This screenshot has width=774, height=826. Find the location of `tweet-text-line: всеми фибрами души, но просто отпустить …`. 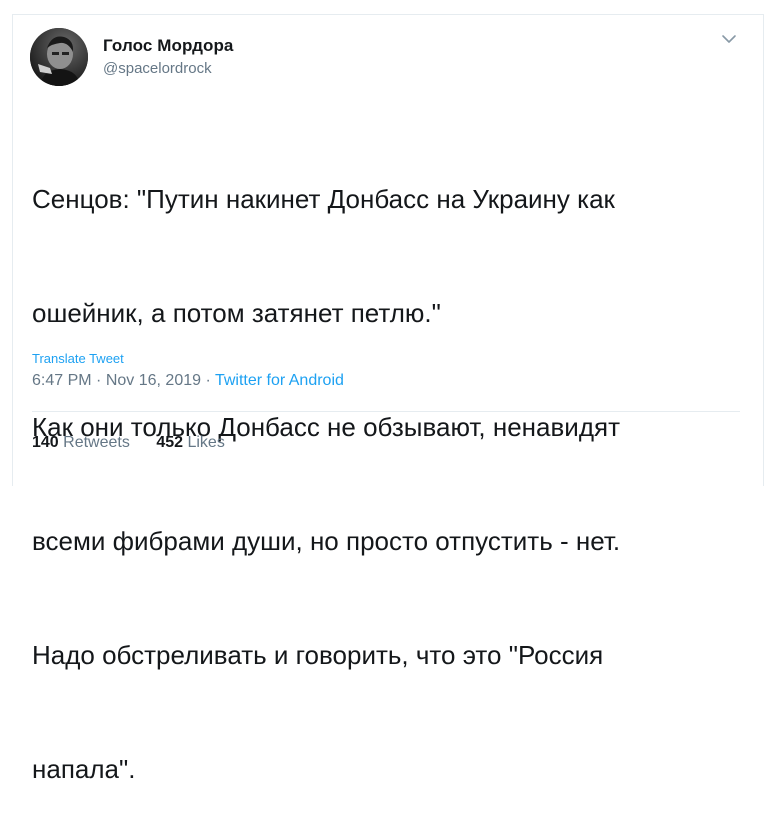

tweet-text-line: всеми фибрами души, но просто отпустить … is located at coordinates (326, 541).